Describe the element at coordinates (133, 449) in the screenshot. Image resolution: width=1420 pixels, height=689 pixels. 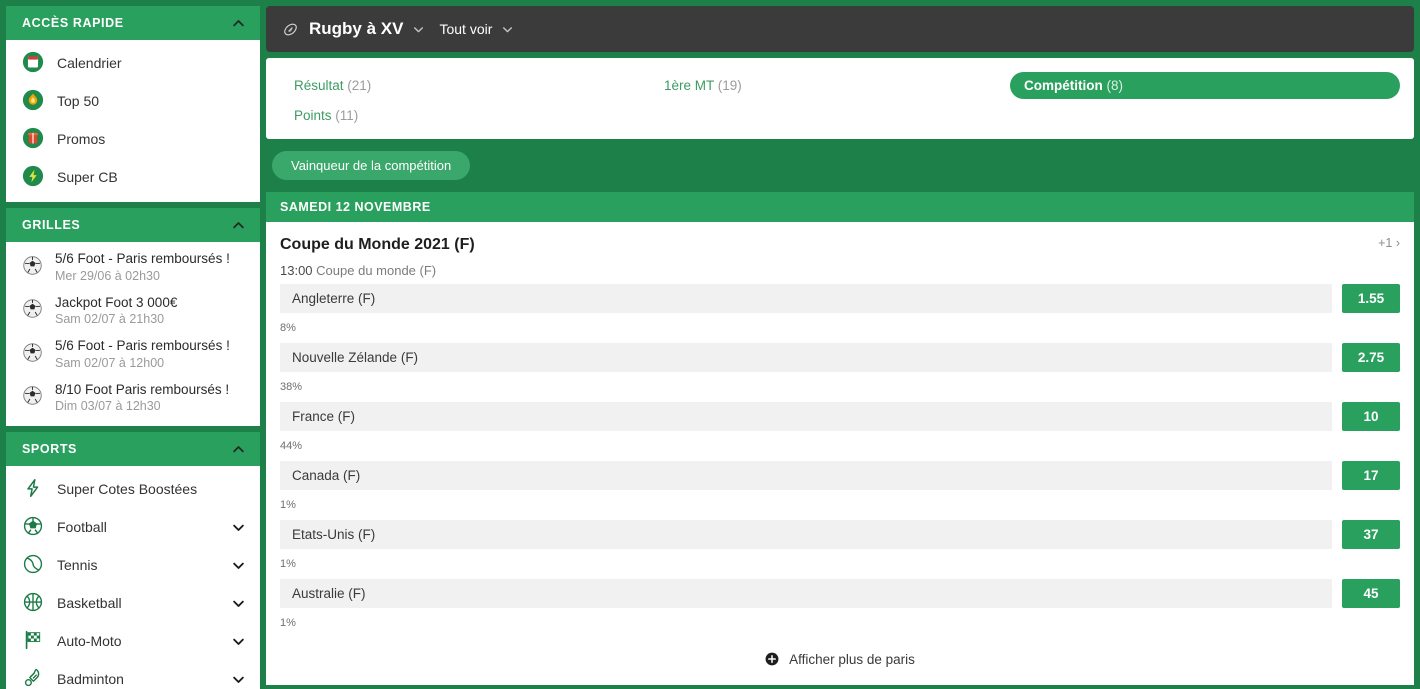
I see `sidebar-section-header-sports: SPORTS` at that location.